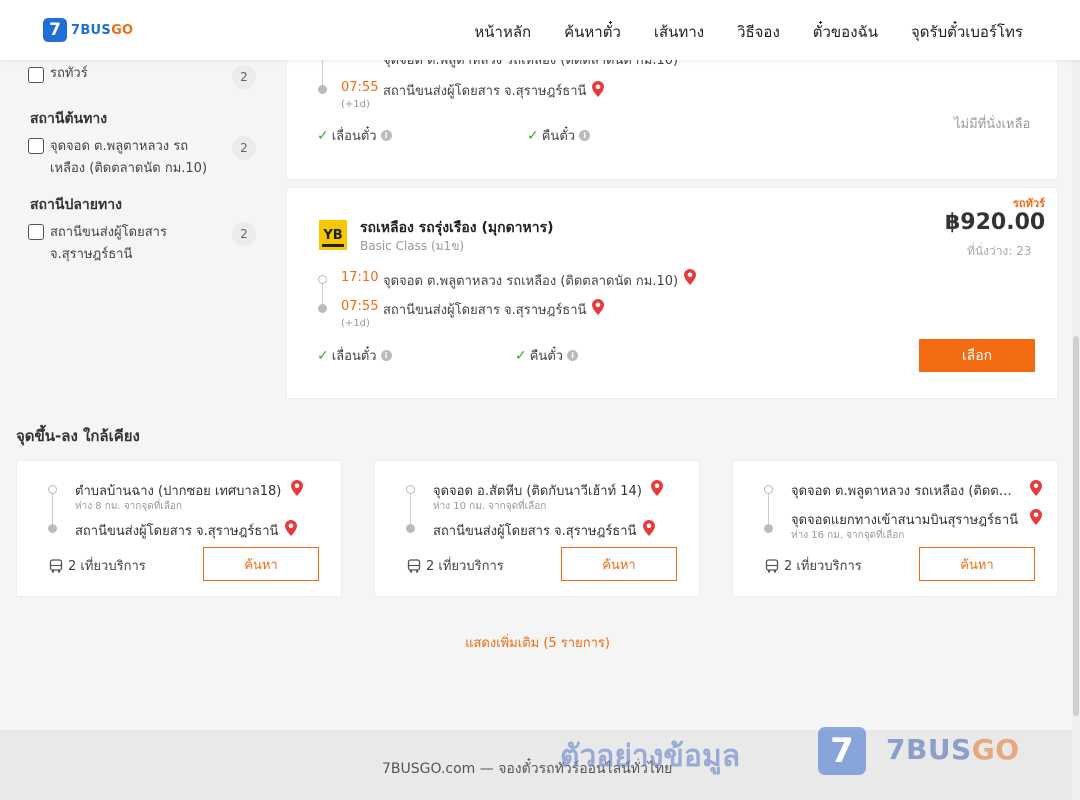 Image resolution: width=1080 pixels, height=800 pixels. Describe the element at coordinates (412, 246) in the screenshot. I see `bus-class: Basic Class (ม1ข)` at that location.